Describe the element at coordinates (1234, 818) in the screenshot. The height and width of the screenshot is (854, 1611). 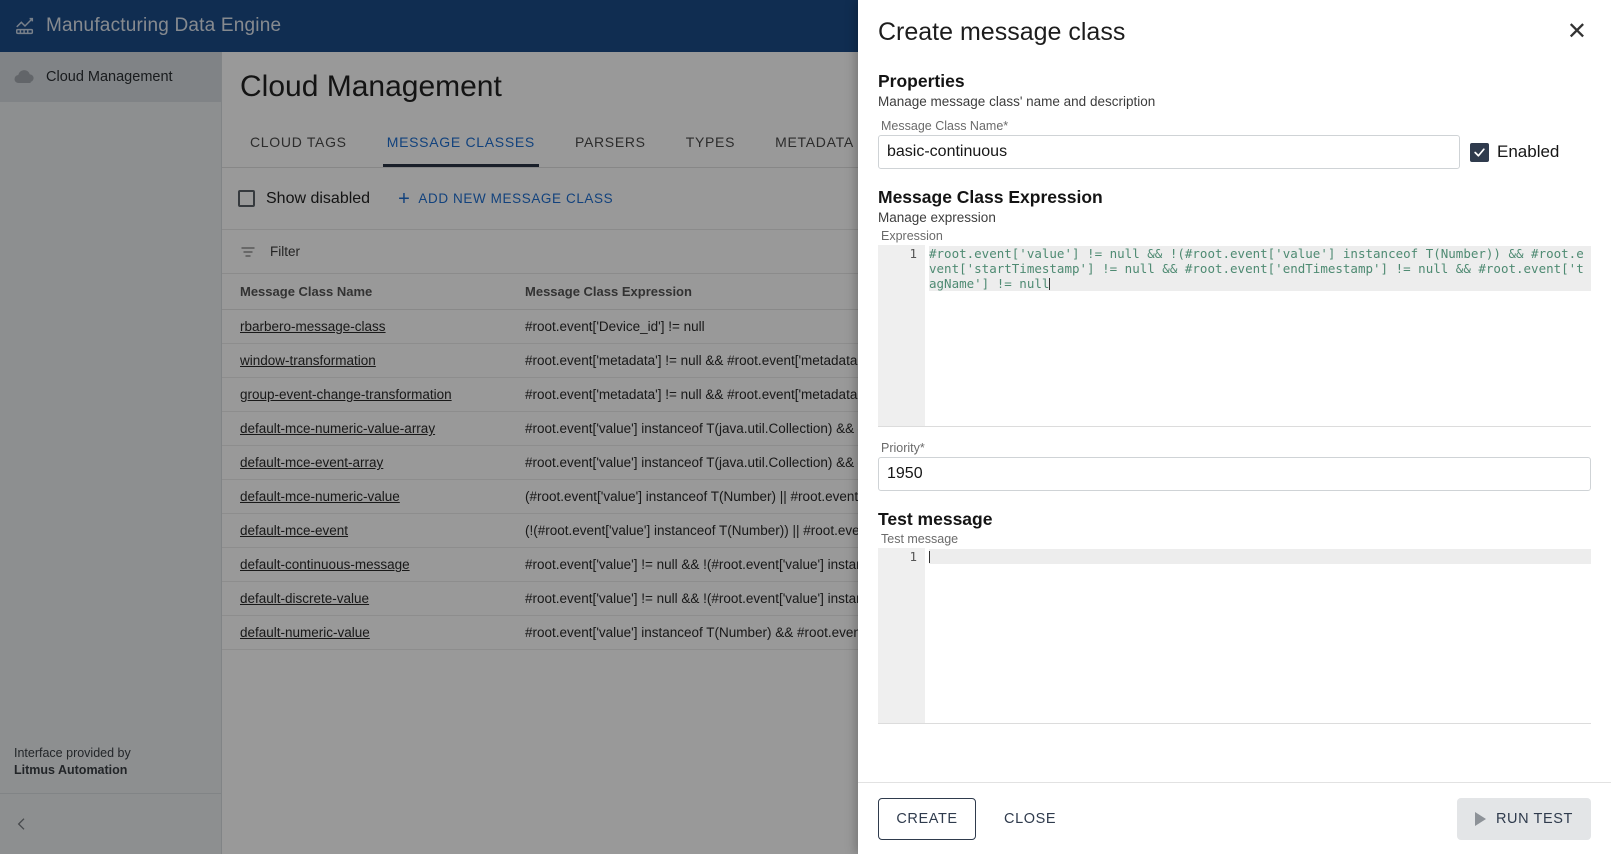
I see `dialog-footer: Create Close Run test` at that location.